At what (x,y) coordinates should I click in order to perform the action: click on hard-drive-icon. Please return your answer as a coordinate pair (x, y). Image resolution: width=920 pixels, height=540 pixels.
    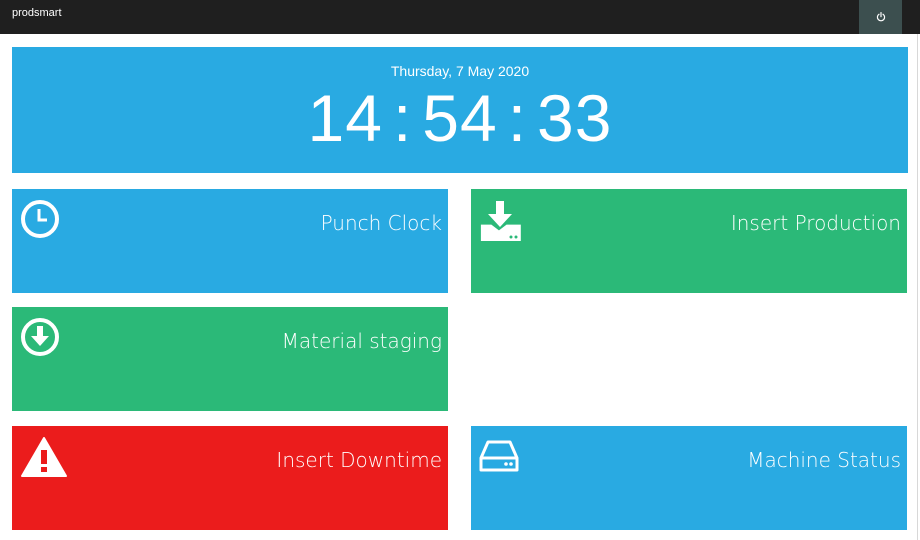
    Looking at the image, I should click on (499, 456).